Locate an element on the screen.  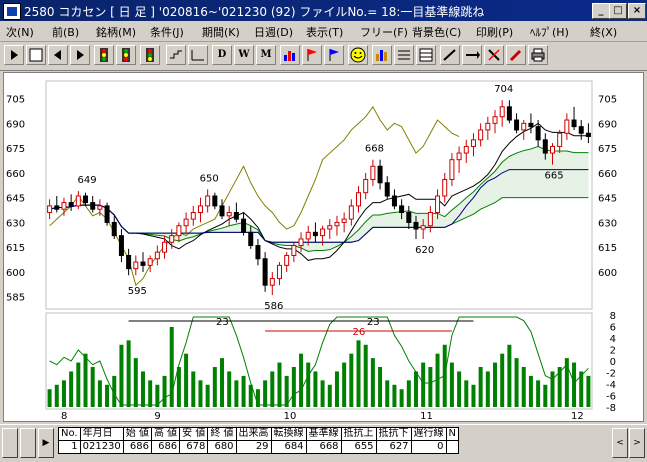
menu-bgcolor: 背景色(C) is located at coordinates (436, 32).